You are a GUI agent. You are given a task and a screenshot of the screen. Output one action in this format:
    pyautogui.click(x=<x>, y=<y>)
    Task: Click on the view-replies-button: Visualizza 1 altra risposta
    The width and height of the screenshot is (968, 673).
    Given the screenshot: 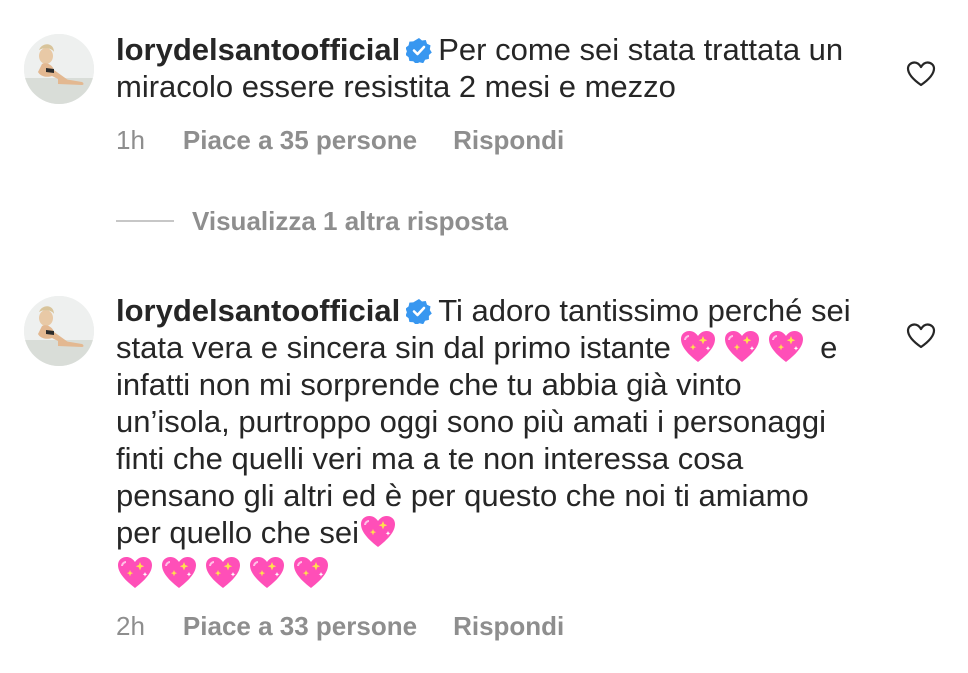 What is the action you would take?
    pyautogui.click(x=312, y=221)
    